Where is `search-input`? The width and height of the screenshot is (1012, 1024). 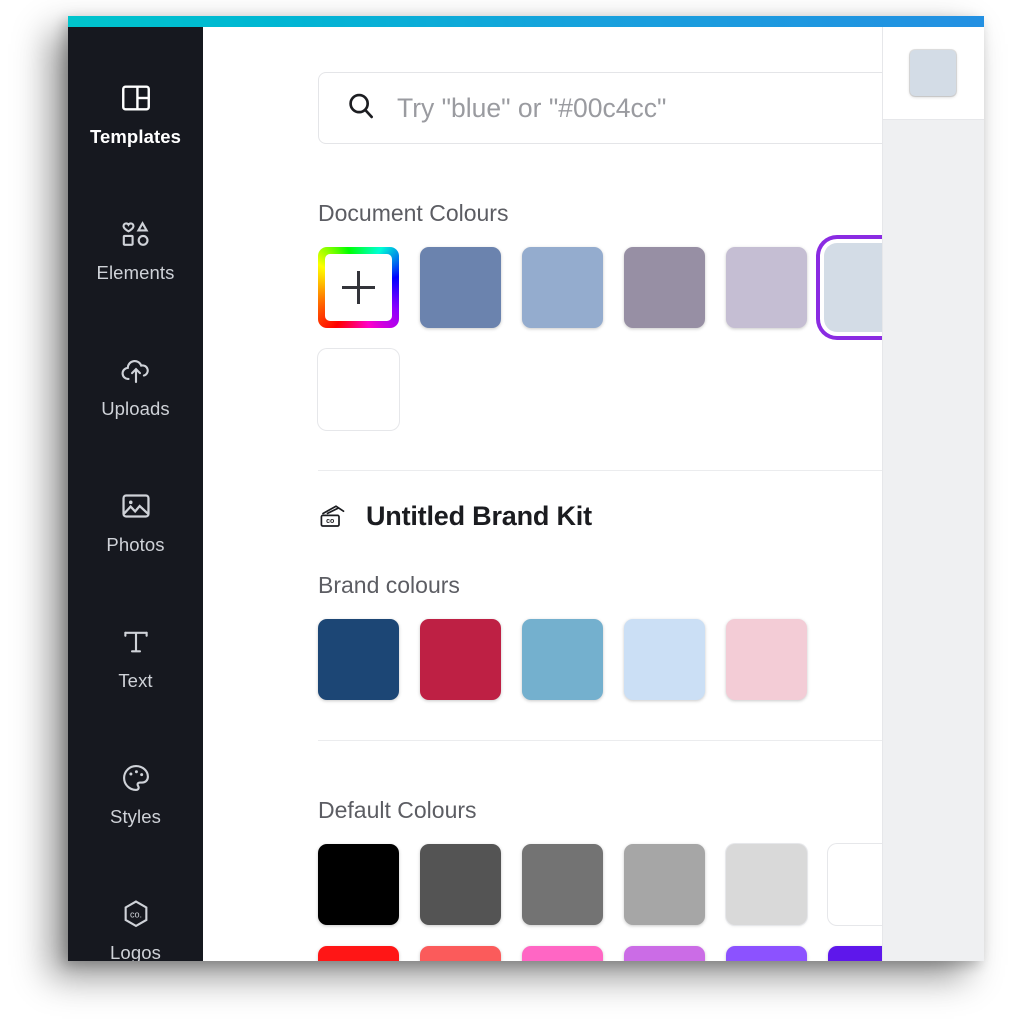 search-input is located at coordinates (637, 108).